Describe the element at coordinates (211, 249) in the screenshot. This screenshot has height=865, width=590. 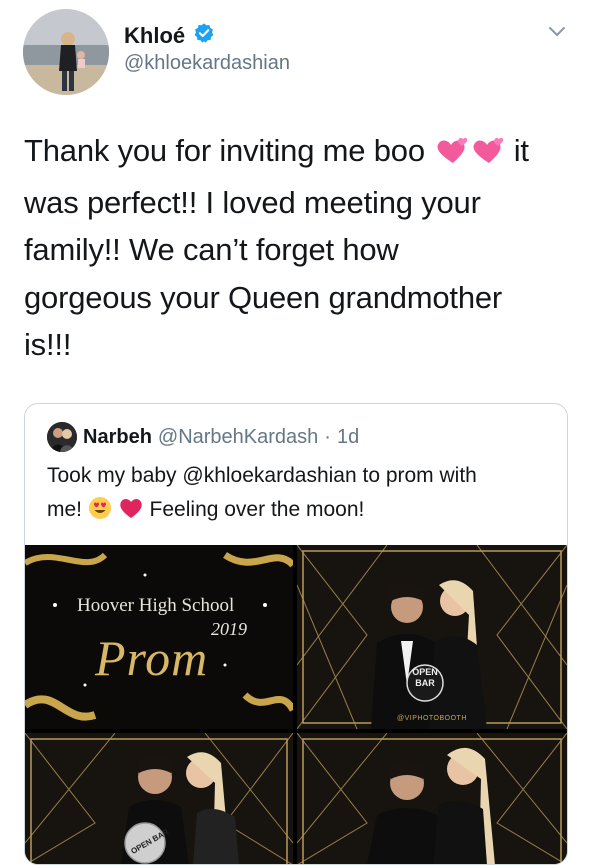
I see `tweet-line: family!! We can’t forget how` at that location.